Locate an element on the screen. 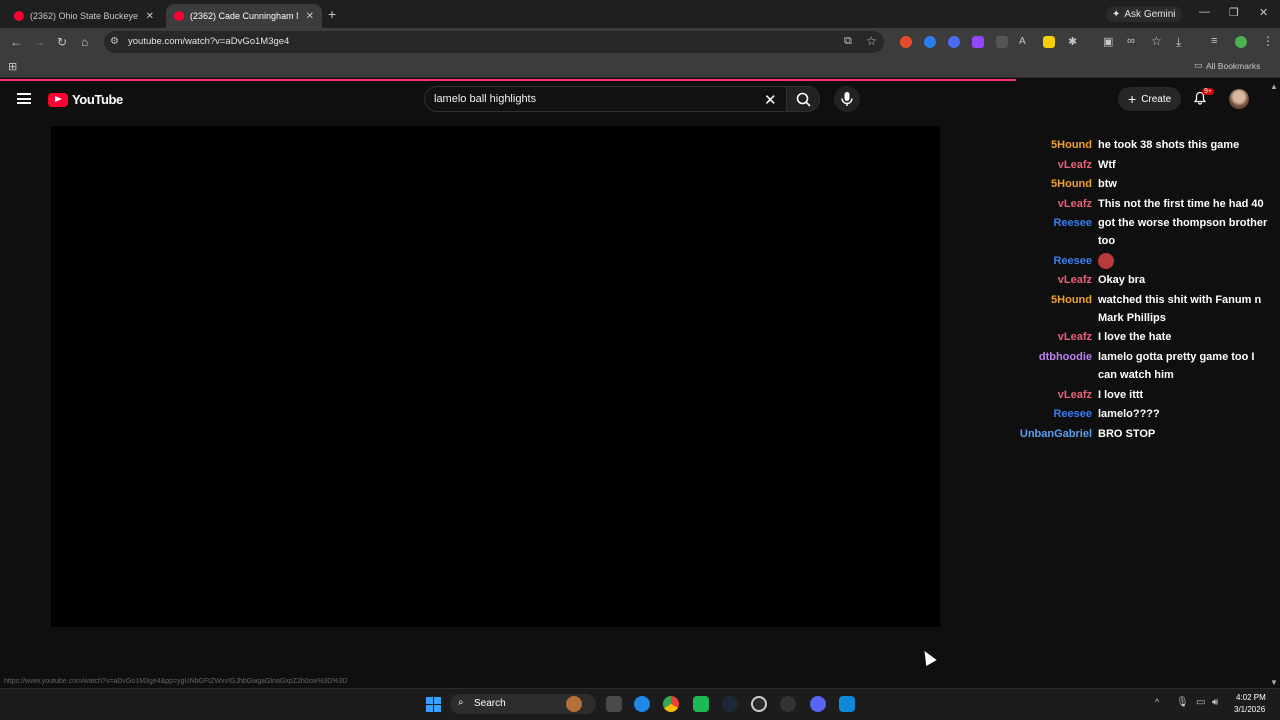 This screenshot has width=1280, height=720. create-label: Create is located at coordinates (1156, 99).